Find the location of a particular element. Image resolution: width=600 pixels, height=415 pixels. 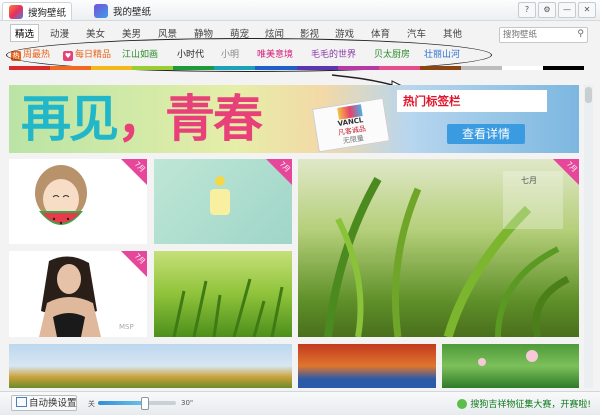

category-cars: 汽车 is located at coordinates (416, 33).